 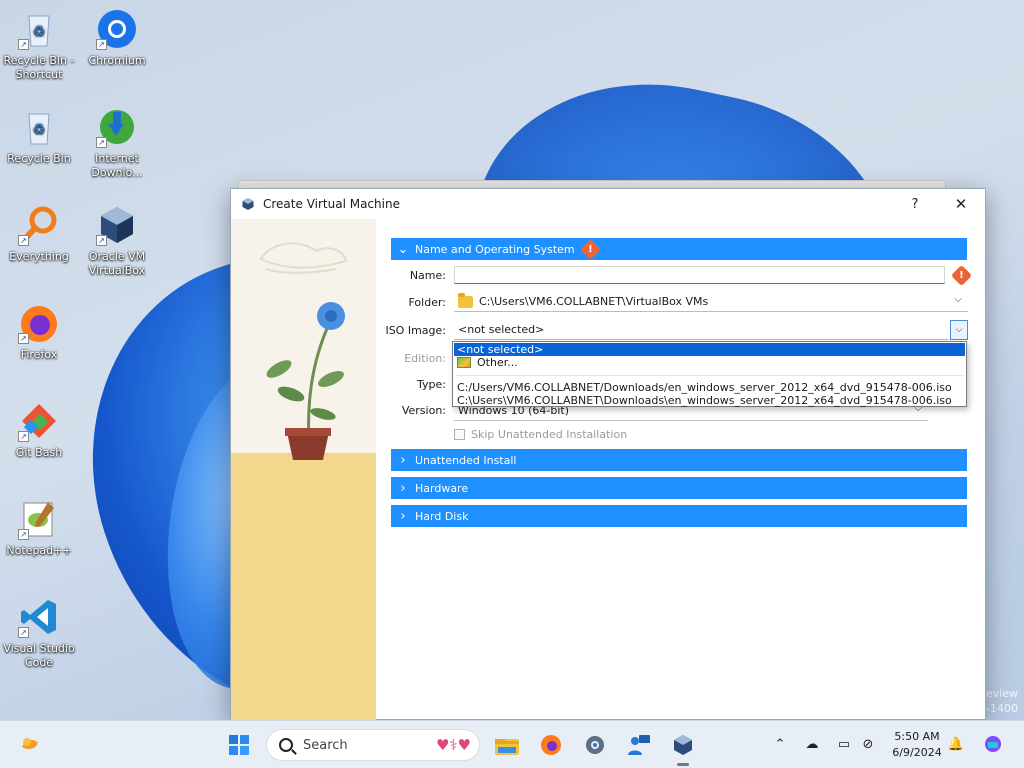 What do you see at coordinates (711, 302) in the screenshot?
I see `folder-combo: C:\Users\VM6.COLLABNET\VirtualBox VMs ⌵` at bounding box center [711, 302].